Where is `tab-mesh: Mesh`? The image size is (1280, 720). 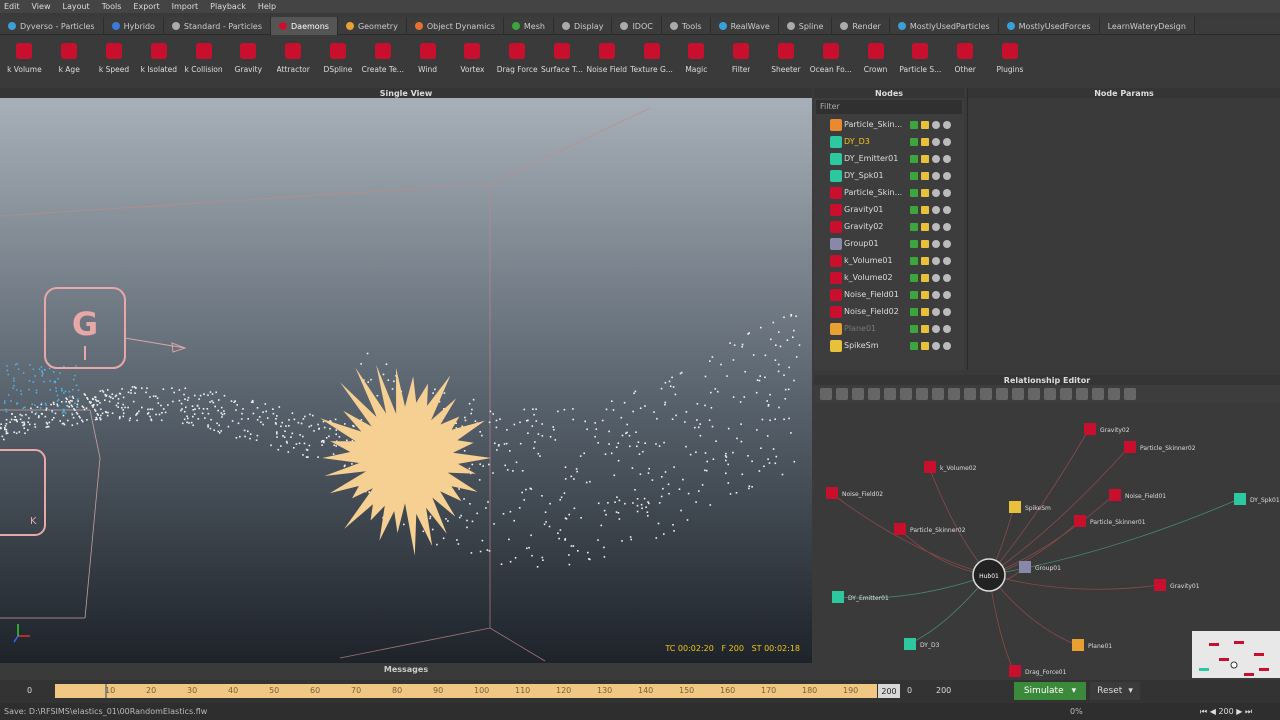
tab-mesh: Mesh is located at coordinates (529, 26).